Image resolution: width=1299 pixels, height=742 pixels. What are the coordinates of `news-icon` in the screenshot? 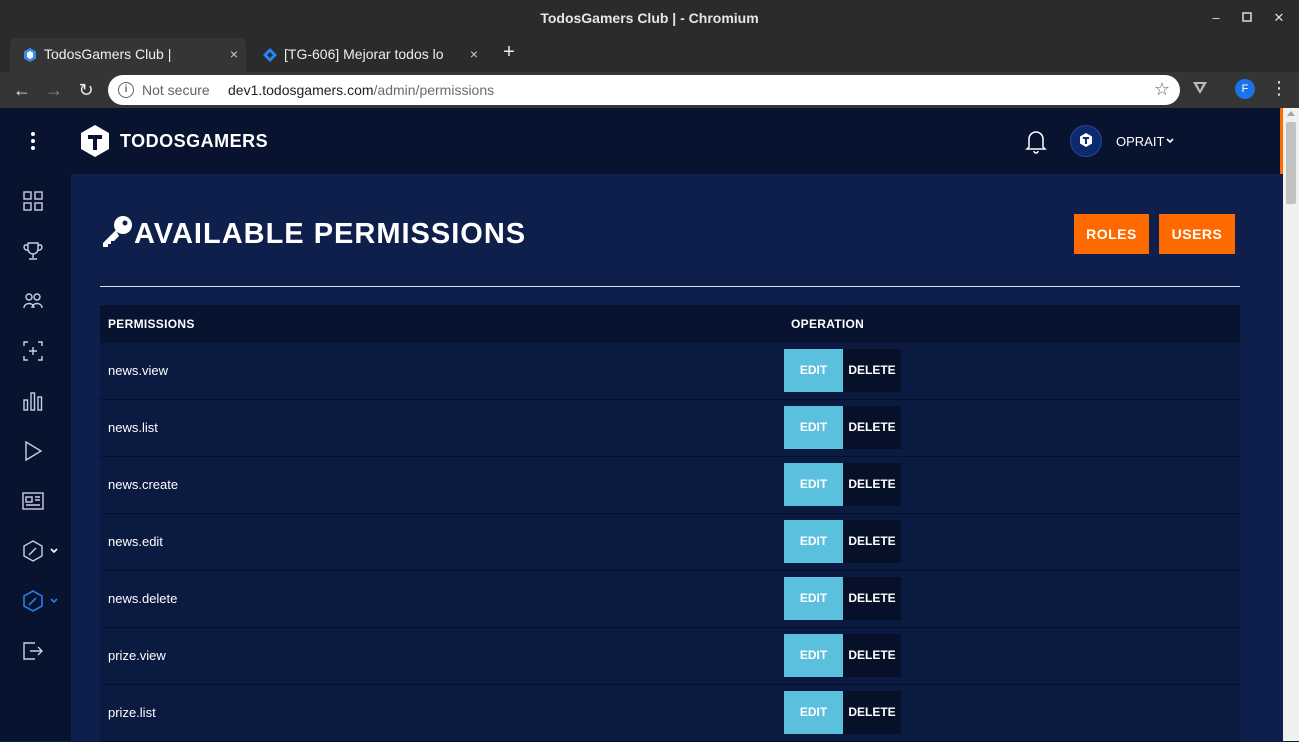 It's located at (33, 501).